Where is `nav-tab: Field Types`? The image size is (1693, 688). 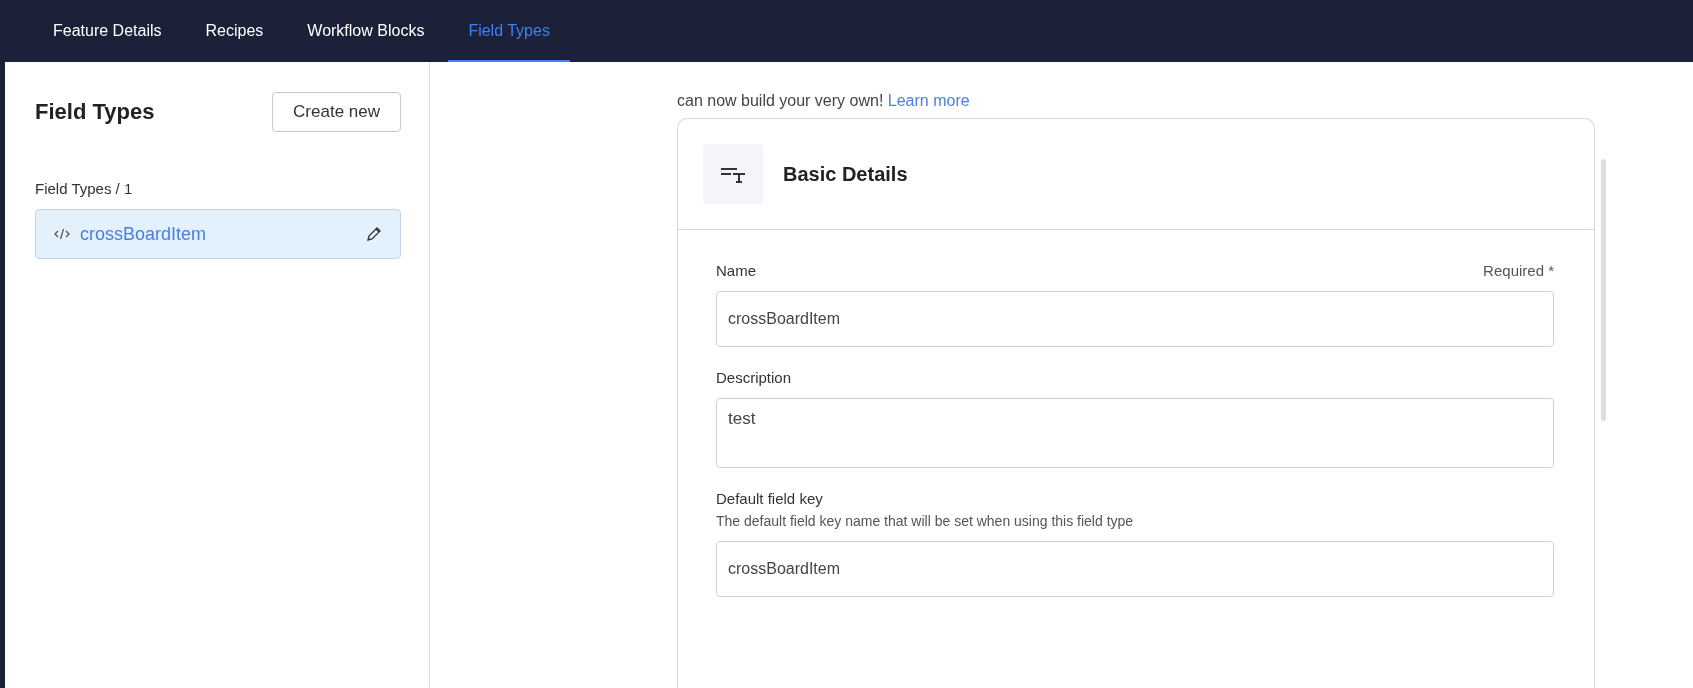
nav-tab: Field Types is located at coordinates (509, 32).